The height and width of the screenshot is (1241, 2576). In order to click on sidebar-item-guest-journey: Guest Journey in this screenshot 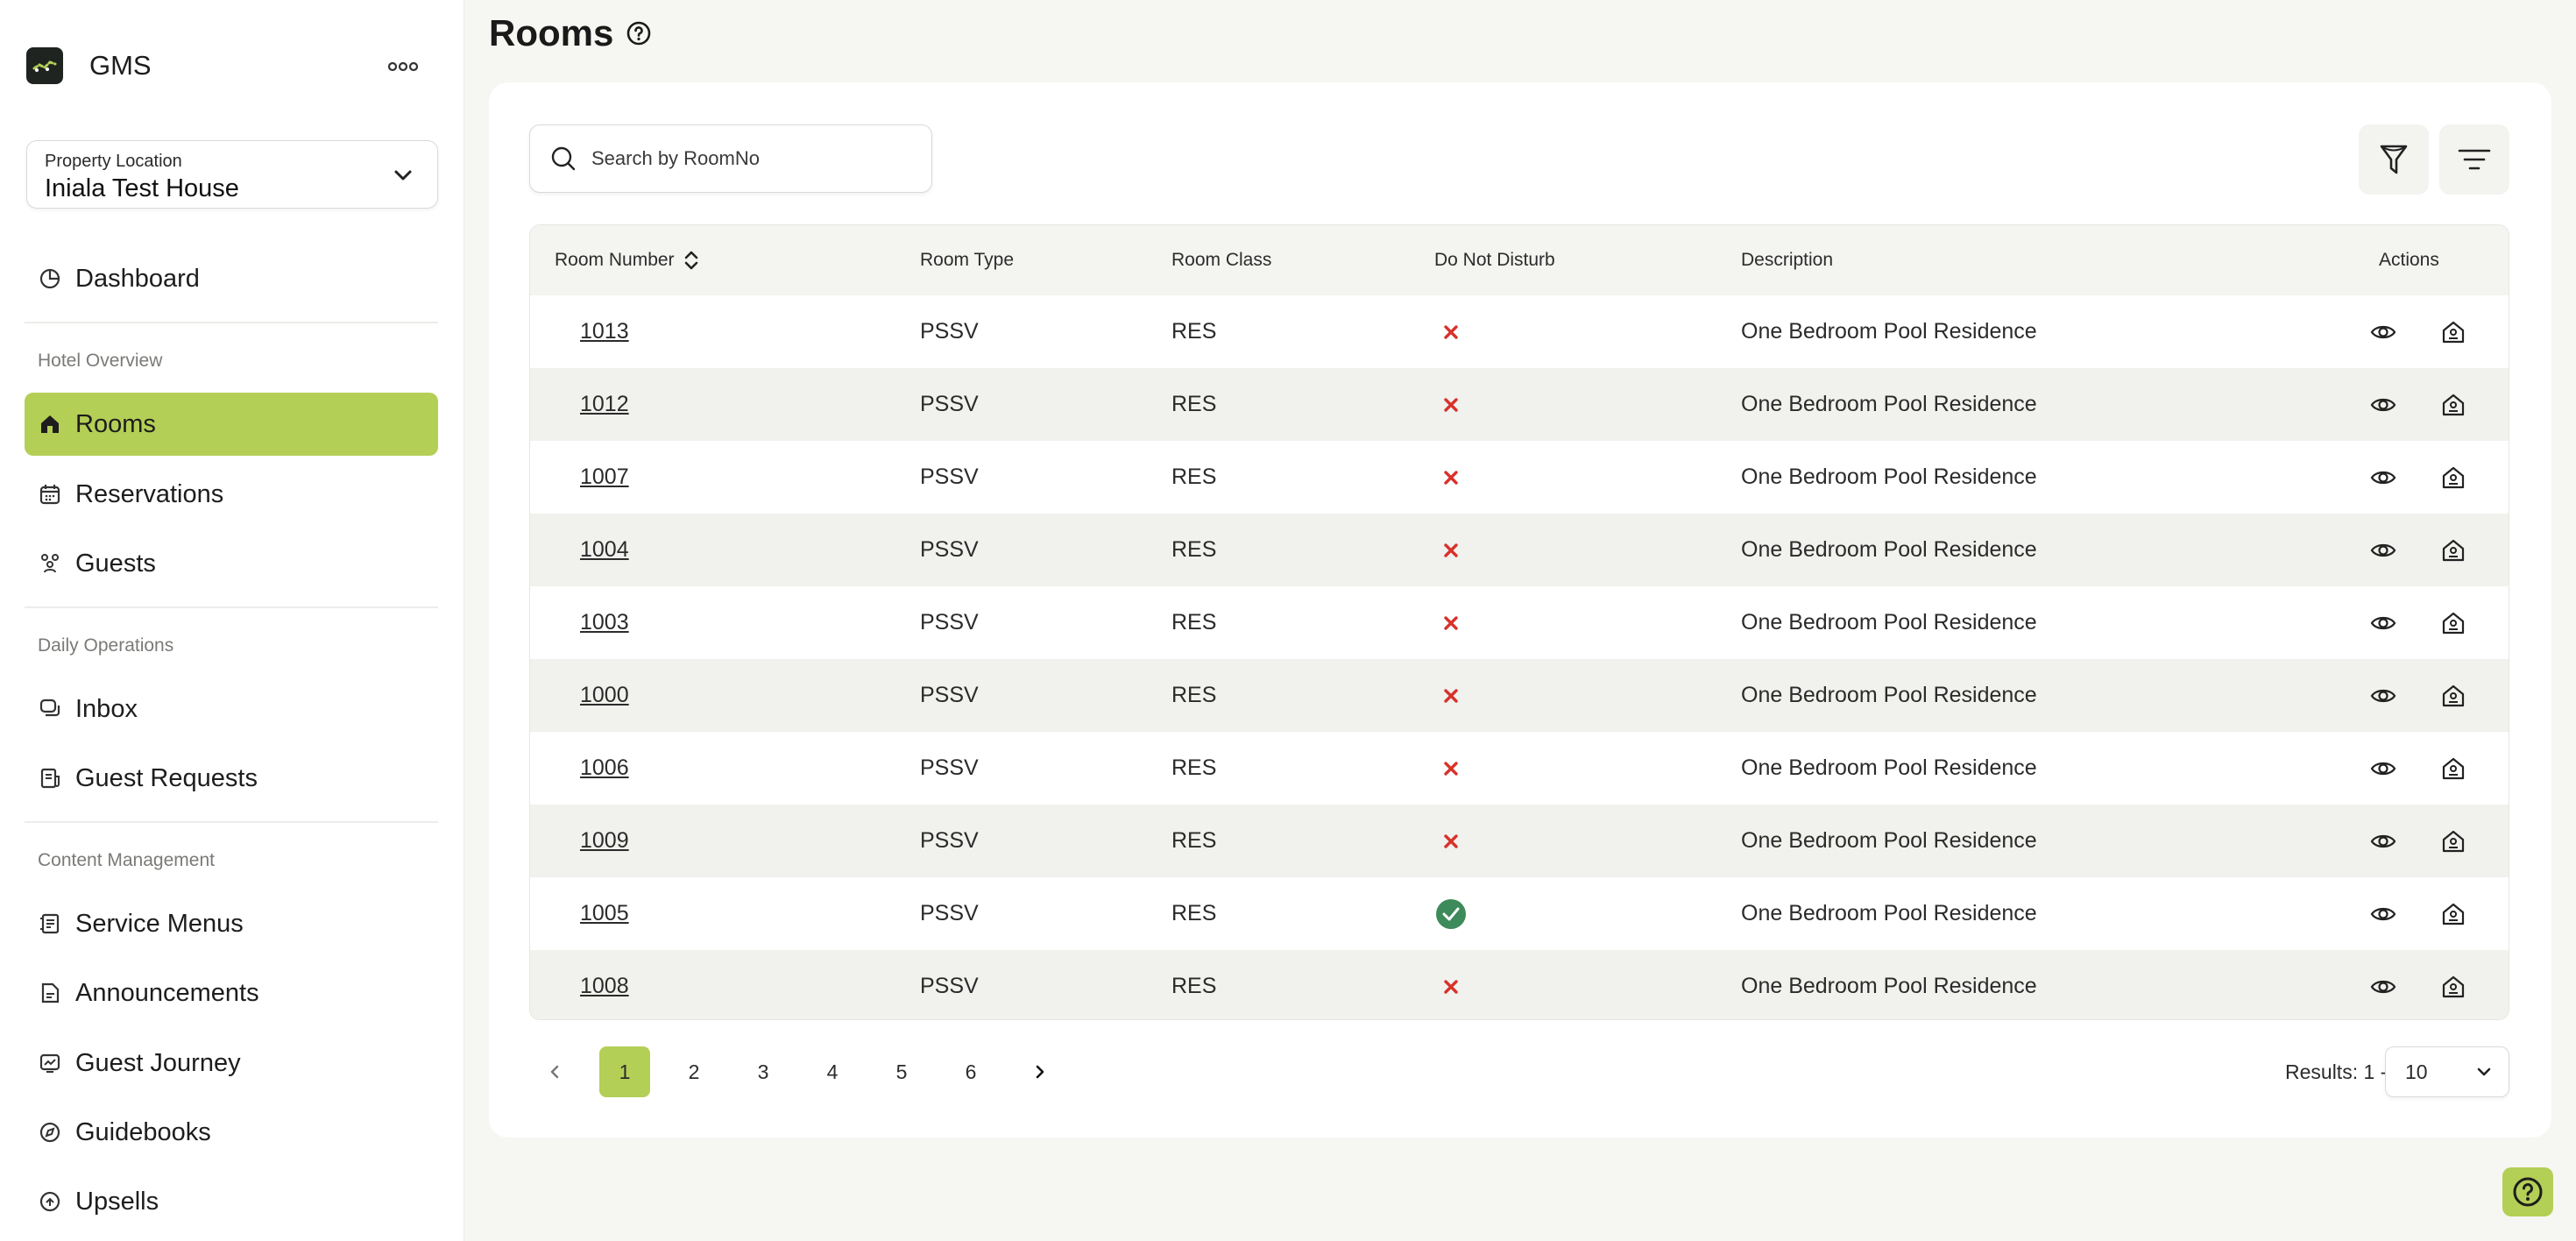, I will do `click(231, 1063)`.